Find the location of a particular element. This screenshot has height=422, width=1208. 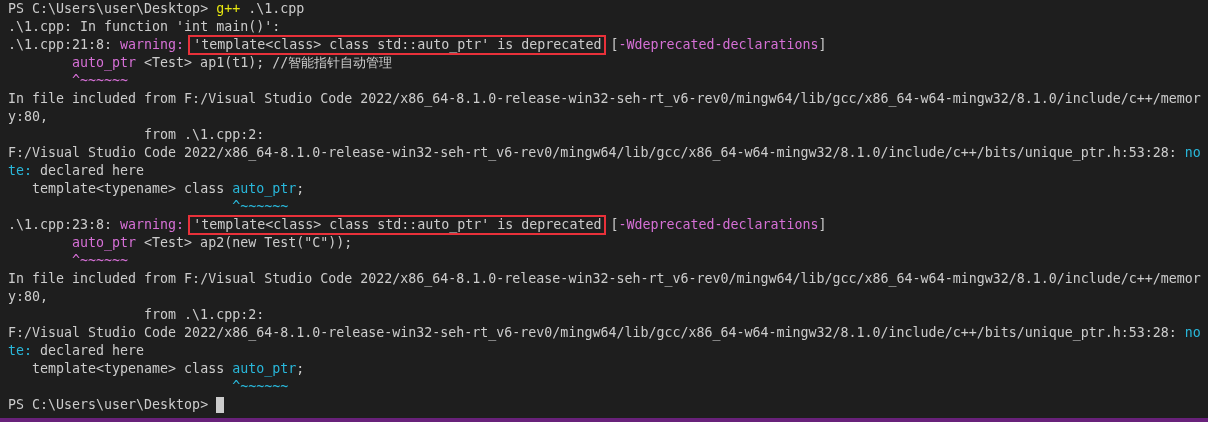

terminal-text: .\1.cpp:21:8: is located at coordinates (61, 45).